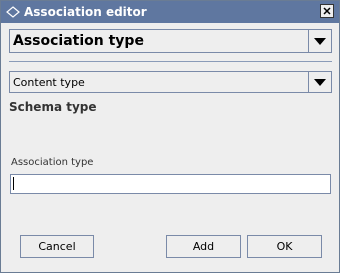 This screenshot has height=273, width=340. Describe the element at coordinates (13, 183) in the screenshot. I see `text-caret` at that location.